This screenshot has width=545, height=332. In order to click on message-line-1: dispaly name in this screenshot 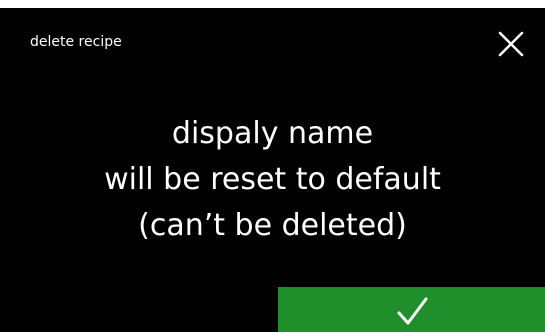, I will do `click(272, 133)`.